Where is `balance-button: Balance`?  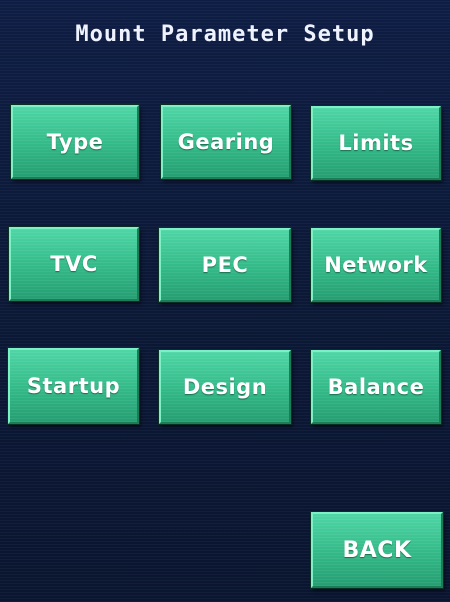 balance-button: Balance is located at coordinates (376, 387).